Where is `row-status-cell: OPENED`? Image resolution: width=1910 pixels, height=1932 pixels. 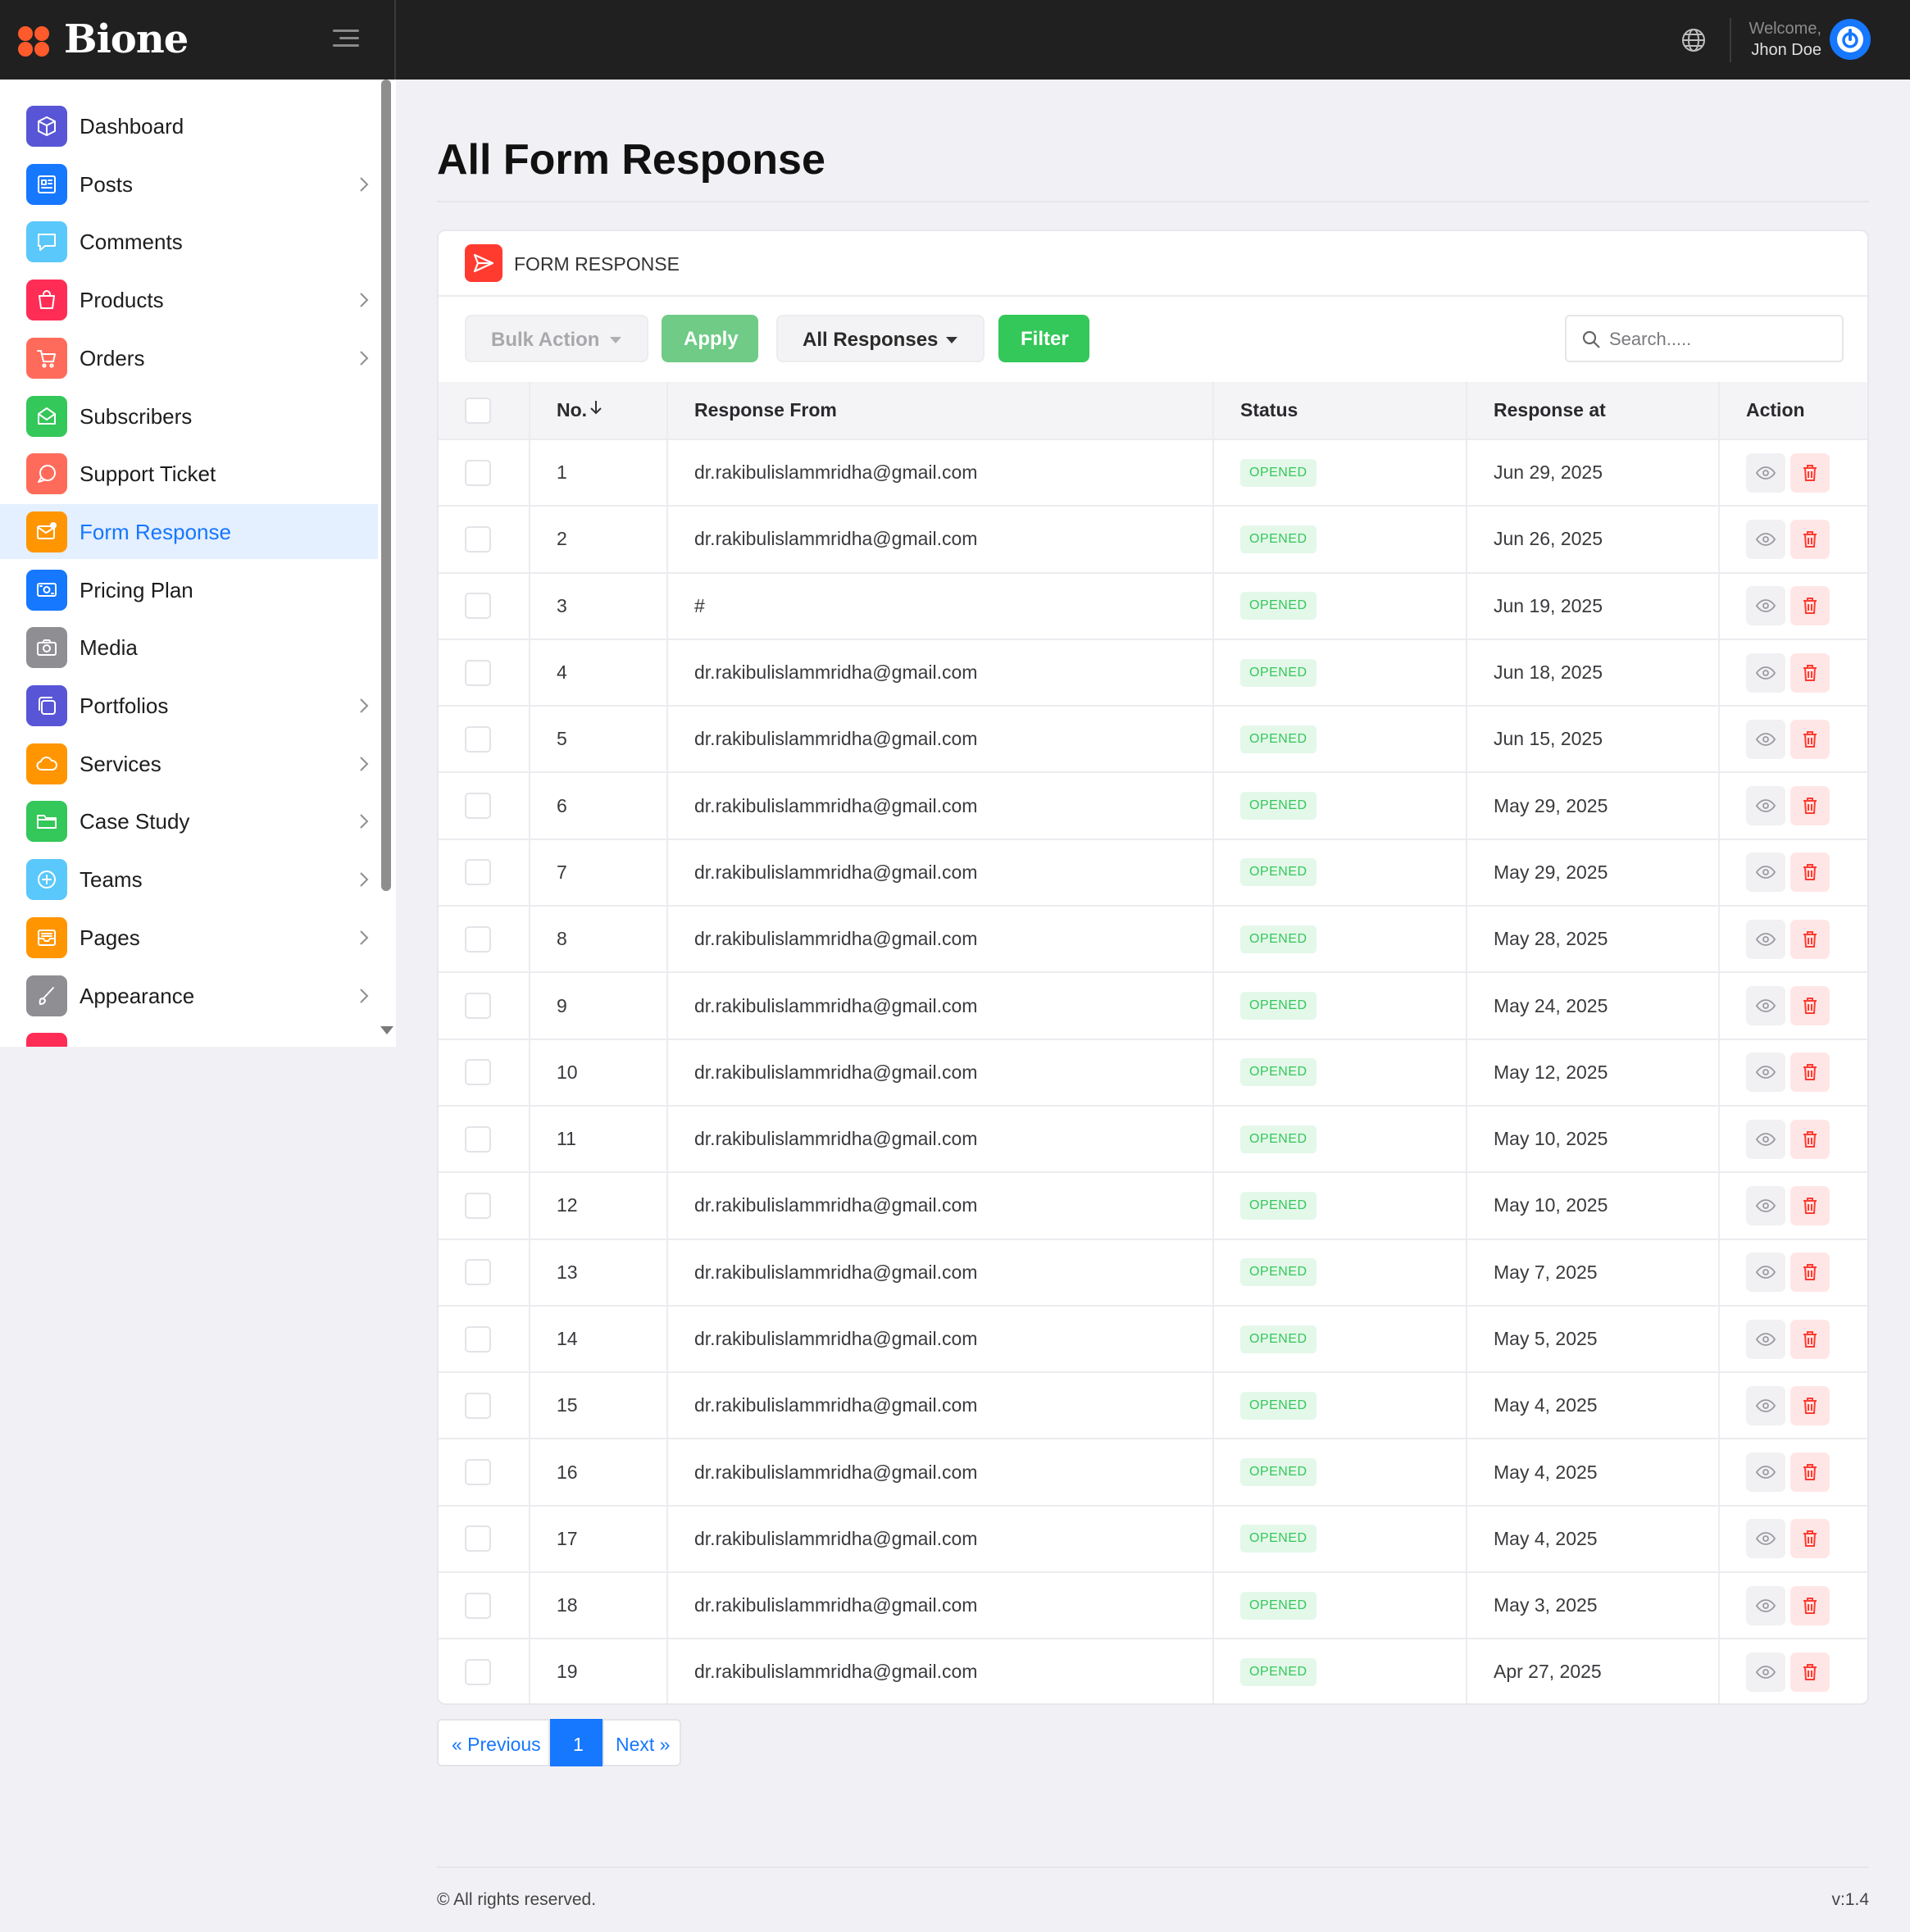 row-status-cell: OPENED is located at coordinates (1340, 1539).